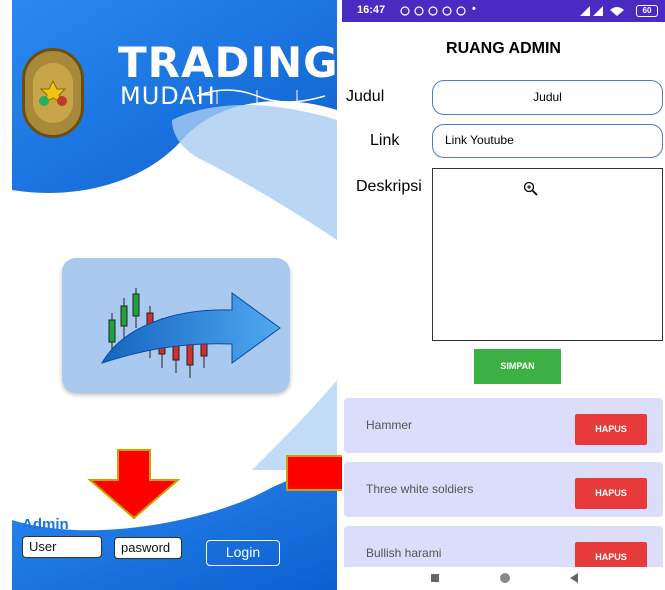 Image resolution: width=665 pixels, height=590 pixels. What do you see at coordinates (517, 366) in the screenshot?
I see `save-button: SIMPAN` at bounding box center [517, 366].